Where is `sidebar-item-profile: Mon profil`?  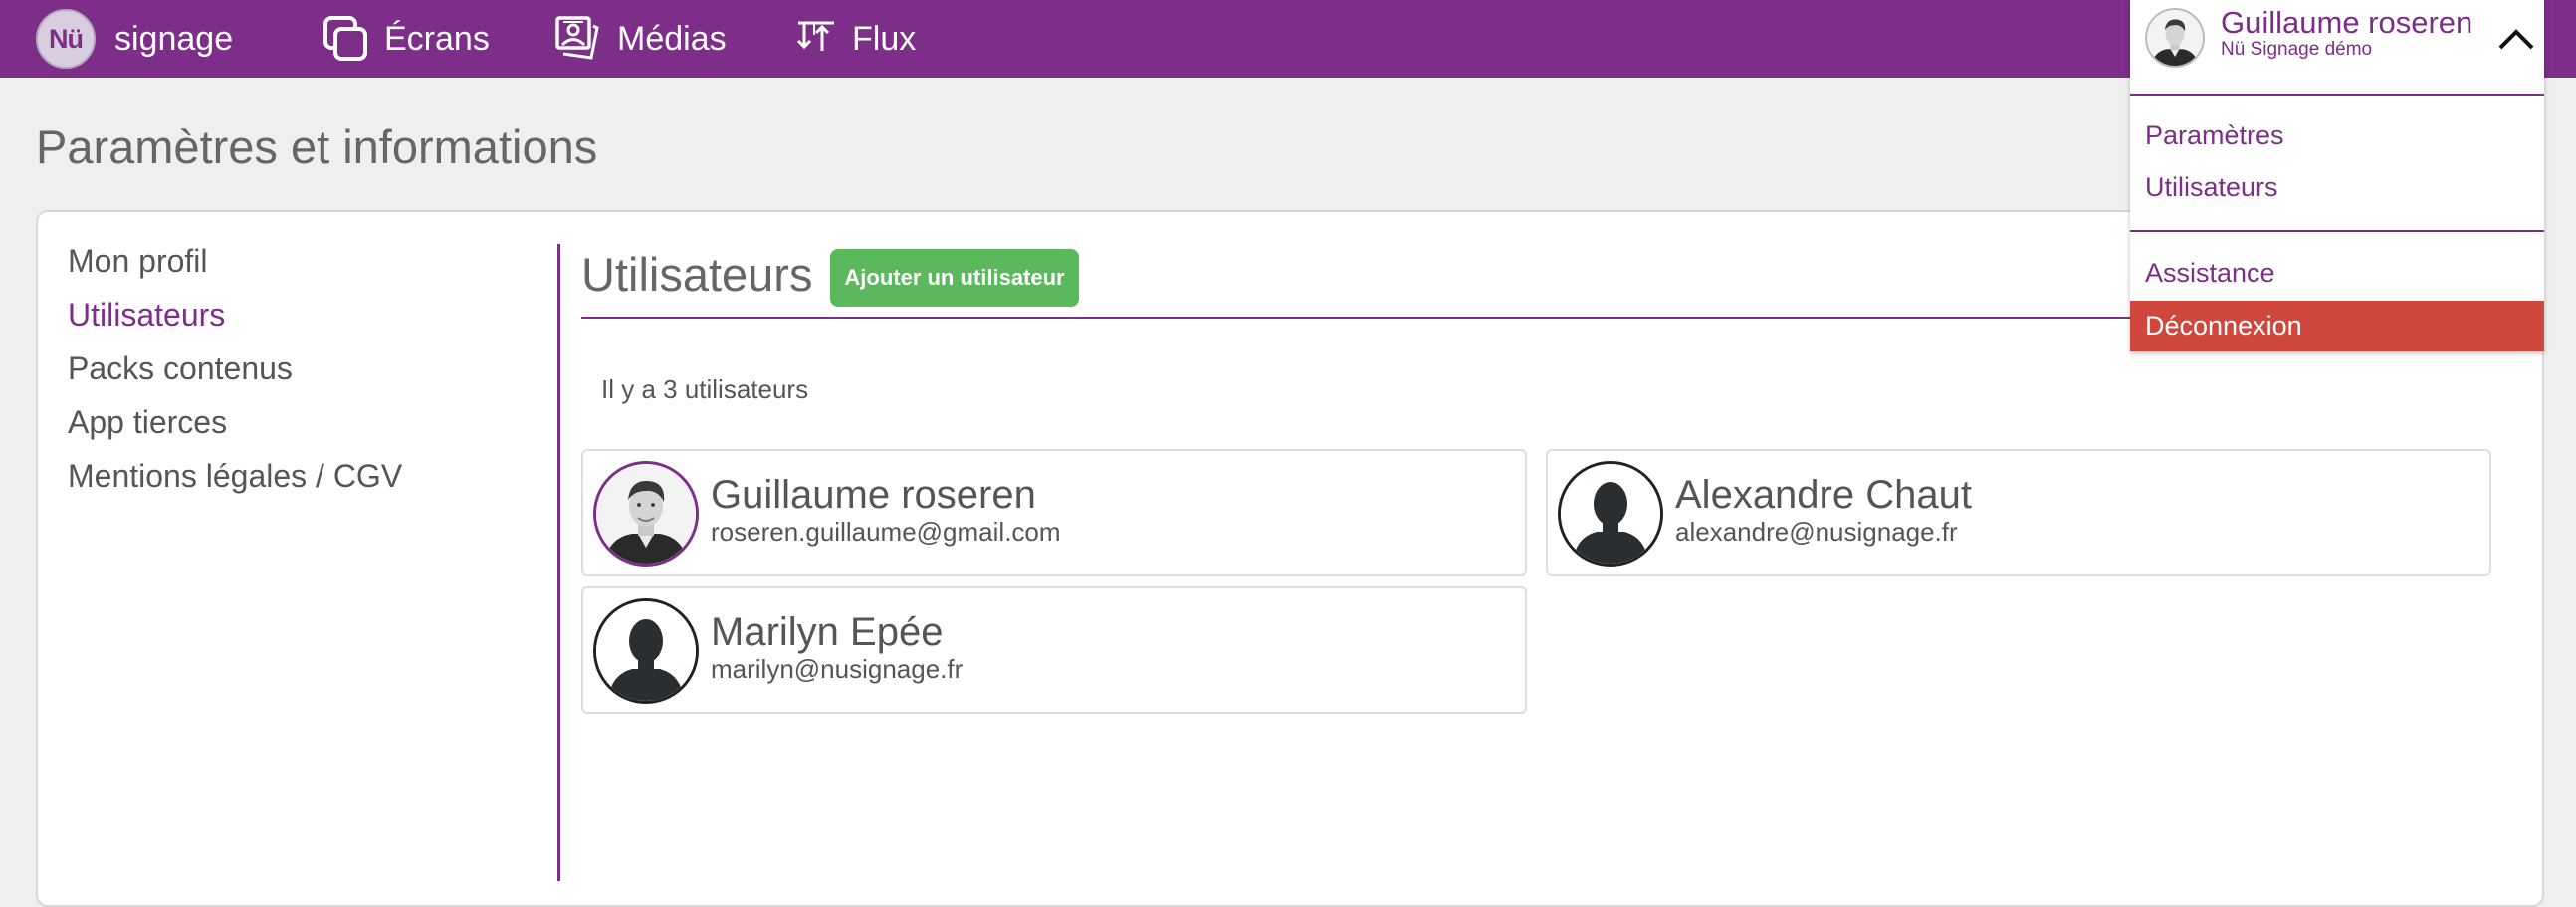
sidebar-item-profile: Mon profil is located at coordinates (138, 261).